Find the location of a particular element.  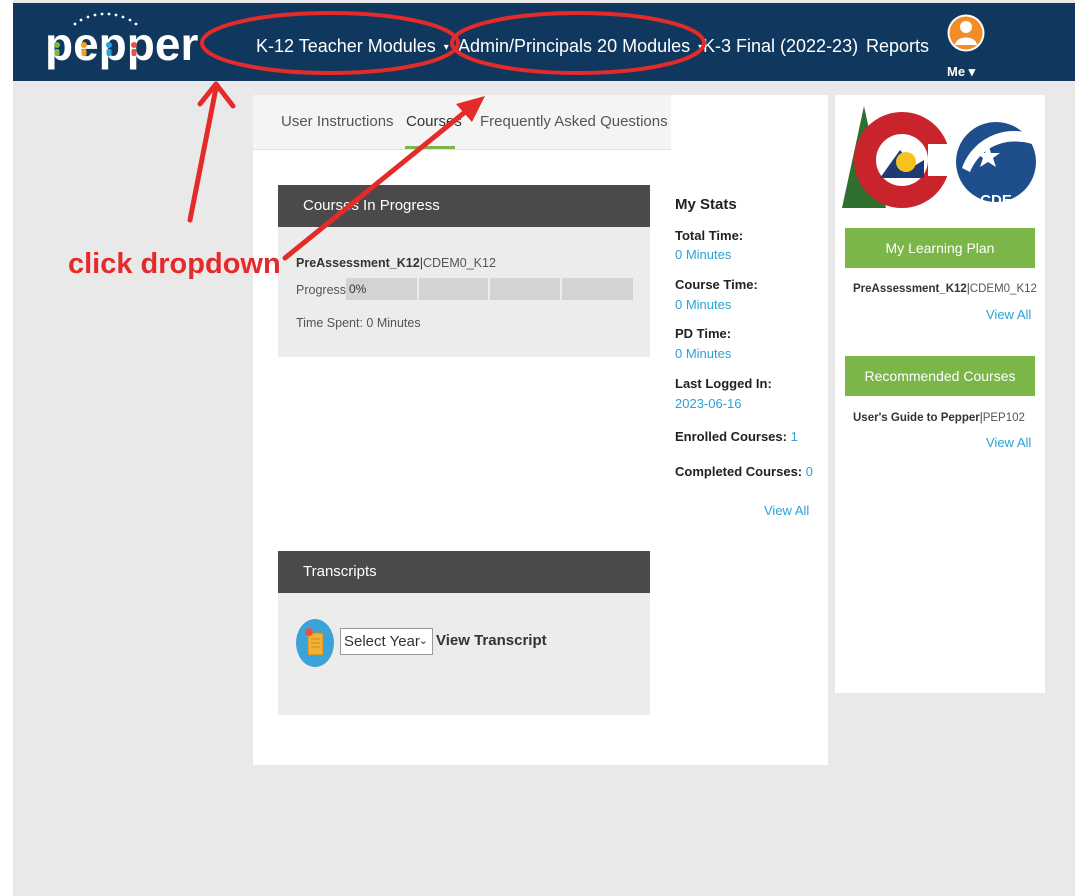

course-time-label: Course Time: is located at coordinates (716, 284).